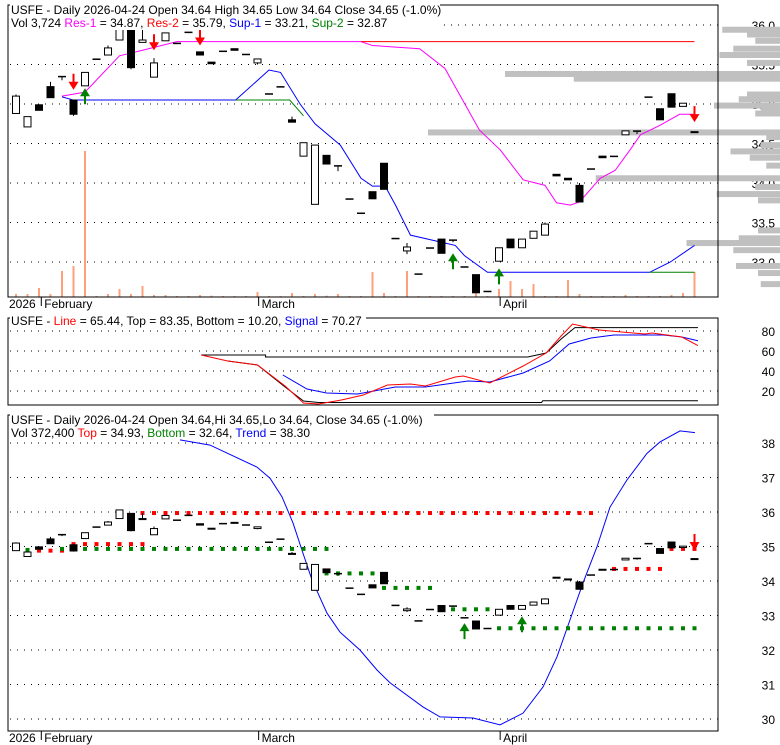 The width and height of the screenshot is (780, 745). What do you see at coordinates (163, 23) in the screenshot?
I see `res2-label: Res-2` at bounding box center [163, 23].